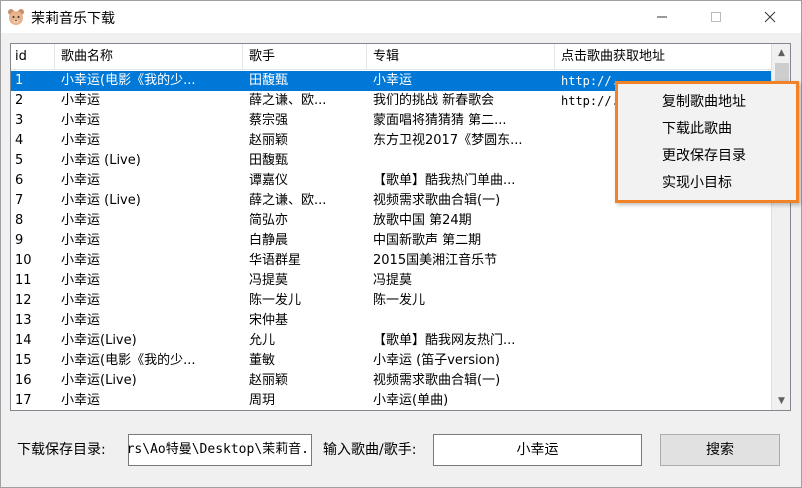 This screenshot has height=488, width=802. I want to click on cell-id: 12, so click(23, 300).